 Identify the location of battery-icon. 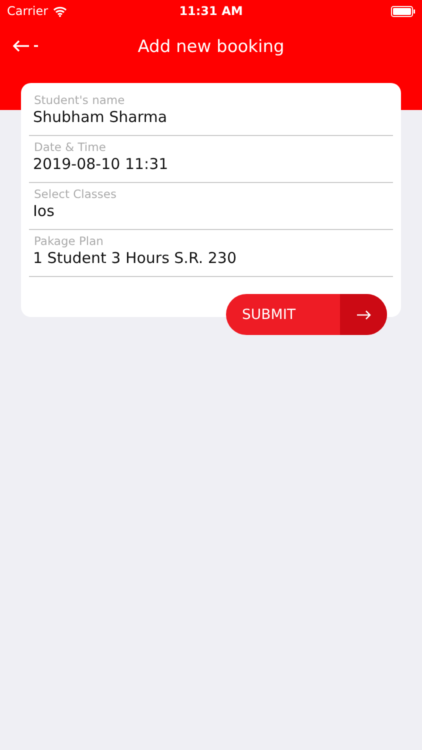
(402, 11).